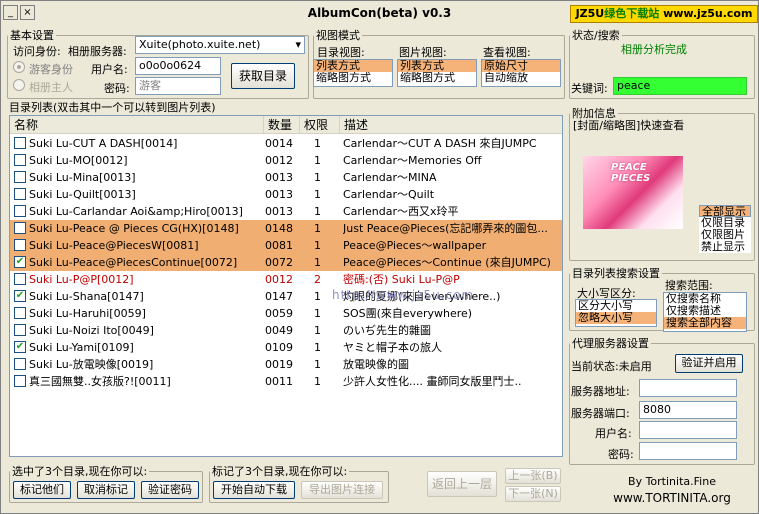 The height and width of the screenshot is (514, 759). Describe the element at coordinates (137, 125) in the screenshot. I see `col-name: 名称` at that location.